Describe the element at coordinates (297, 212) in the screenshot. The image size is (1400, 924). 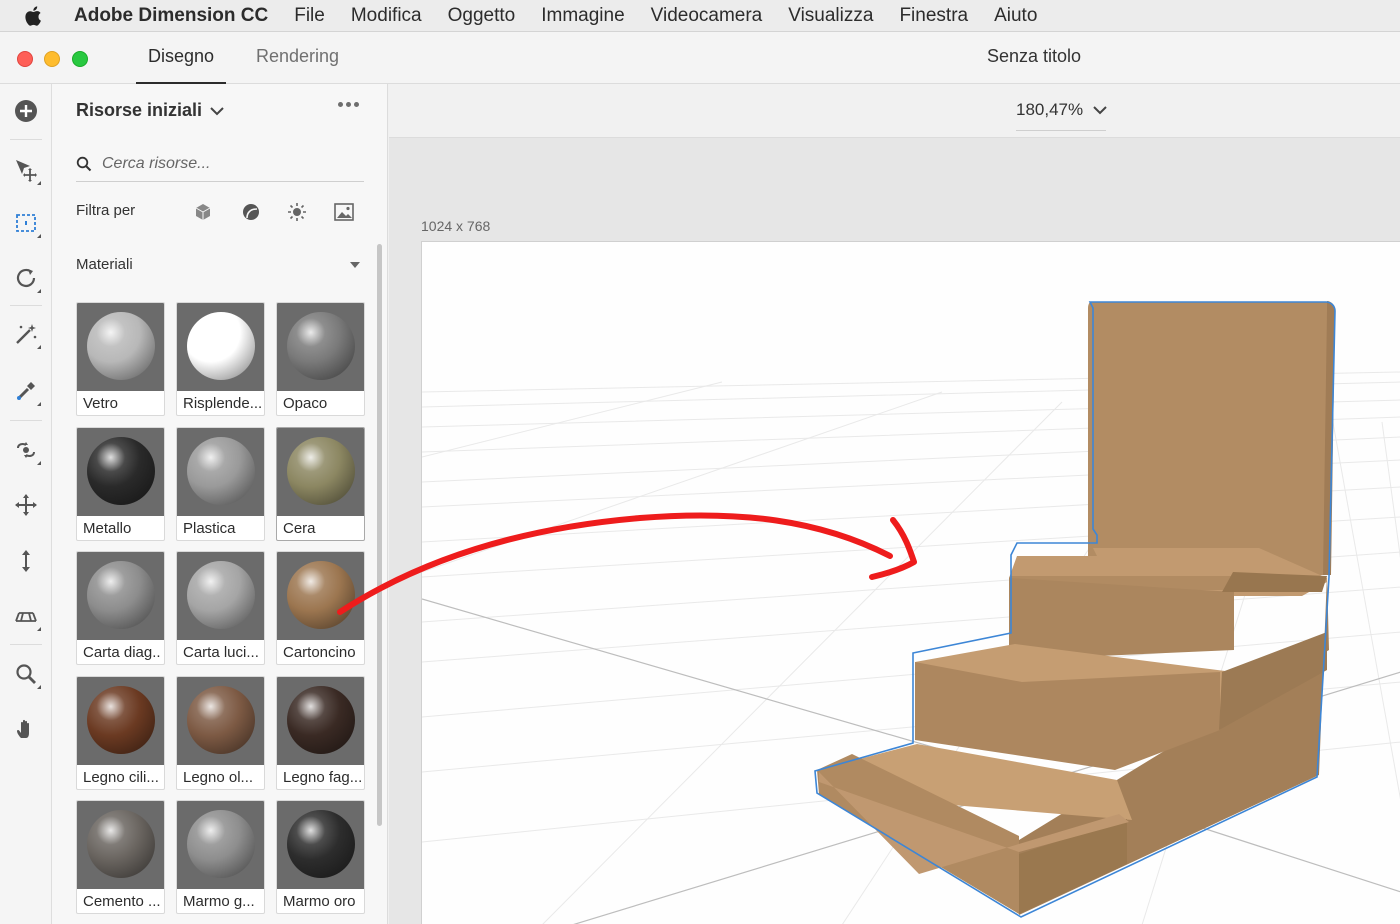
I see `light-icon` at that location.